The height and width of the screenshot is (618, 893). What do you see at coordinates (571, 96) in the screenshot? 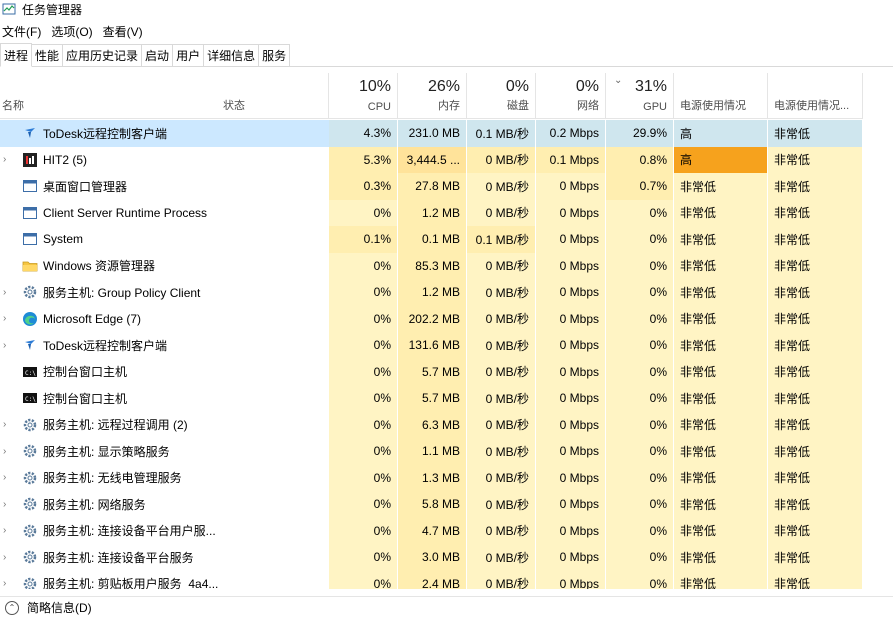
I see `header-network: 0% 网络` at bounding box center [571, 96].